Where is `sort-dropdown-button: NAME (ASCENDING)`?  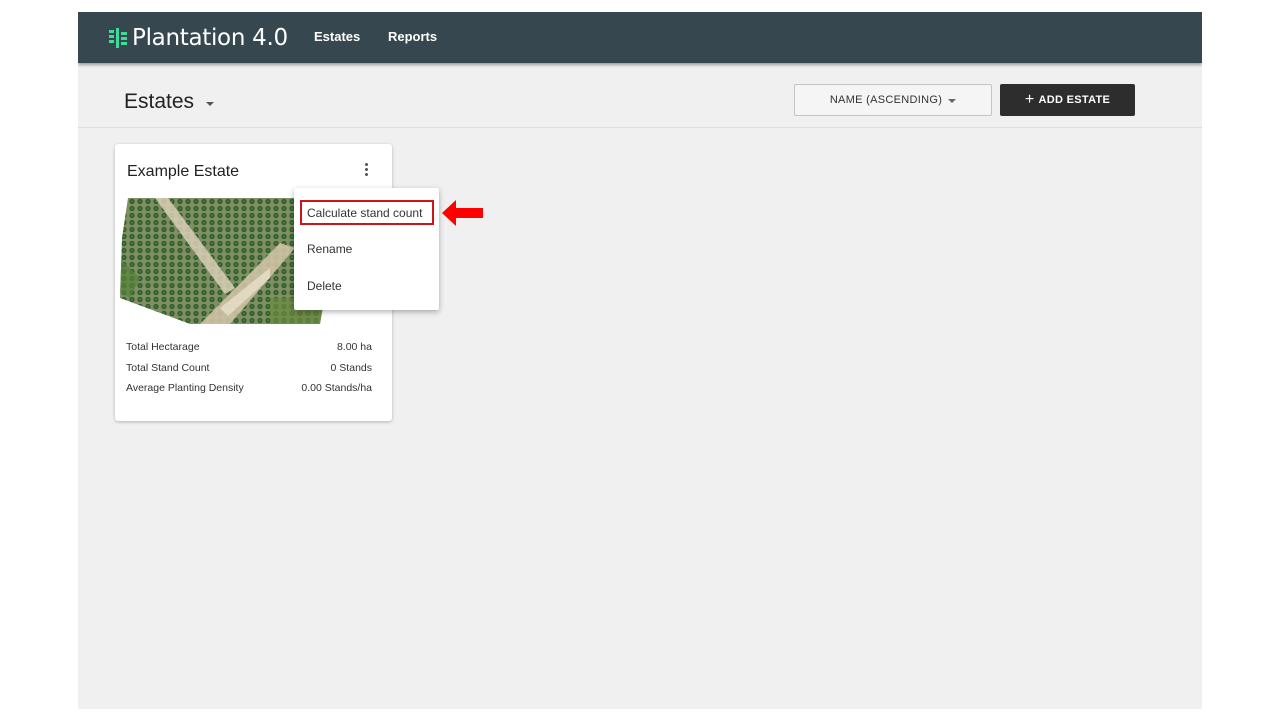 sort-dropdown-button: NAME (ASCENDING) is located at coordinates (893, 100).